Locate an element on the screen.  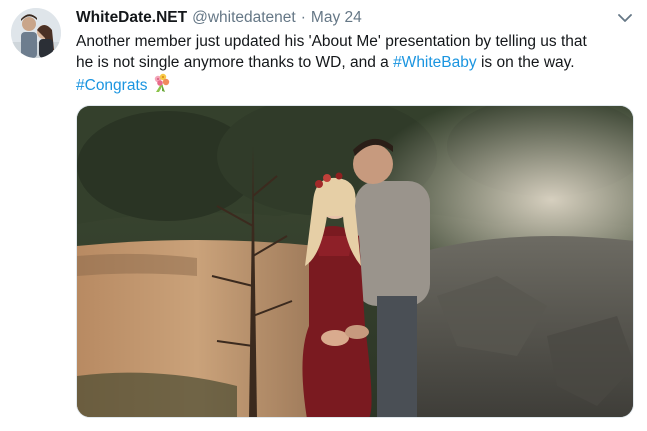
user-handle: @whitedatenet is located at coordinates (244, 18).